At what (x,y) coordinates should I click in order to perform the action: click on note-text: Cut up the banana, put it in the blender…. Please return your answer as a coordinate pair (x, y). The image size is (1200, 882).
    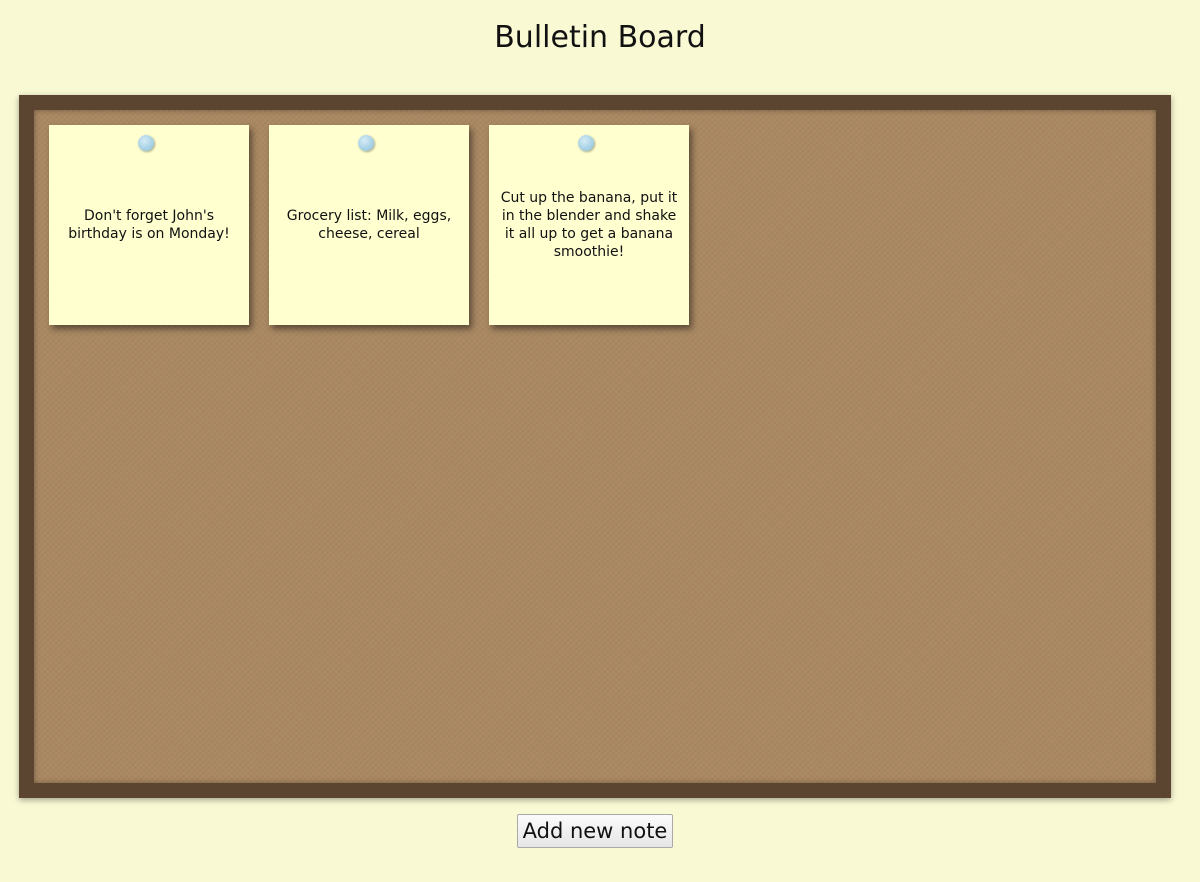
    Looking at the image, I should click on (589, 225).